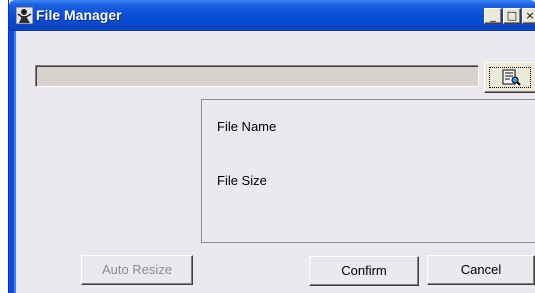 The height and width of the screenshot is (293, 535). Describe the element at coordinates (242, 180) in the screenshot. I see `file-size-label: File Size` at that location.